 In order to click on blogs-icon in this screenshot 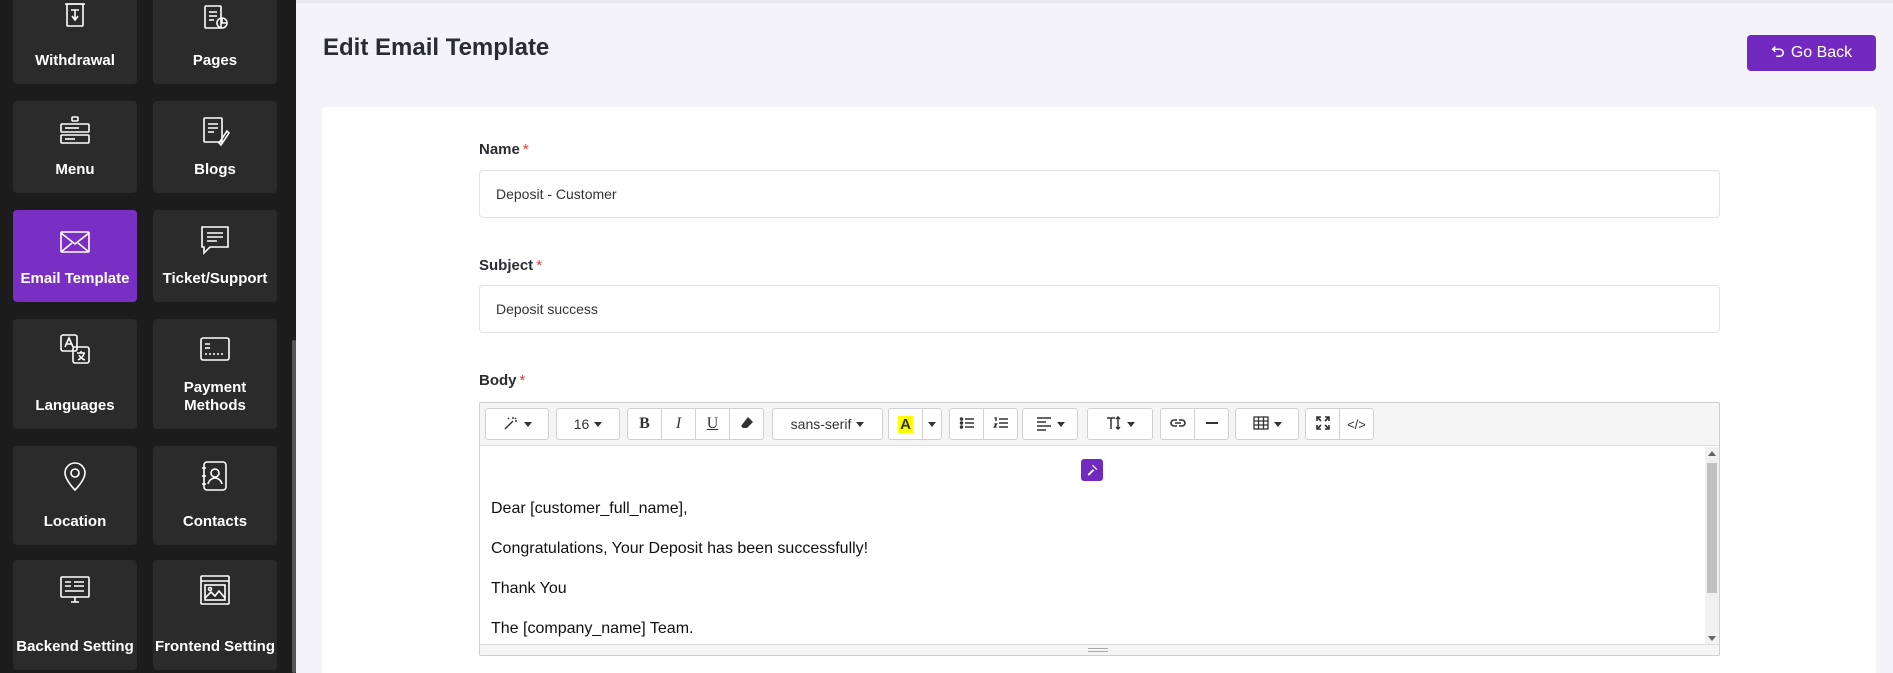, I will do `click(215, 131)`.